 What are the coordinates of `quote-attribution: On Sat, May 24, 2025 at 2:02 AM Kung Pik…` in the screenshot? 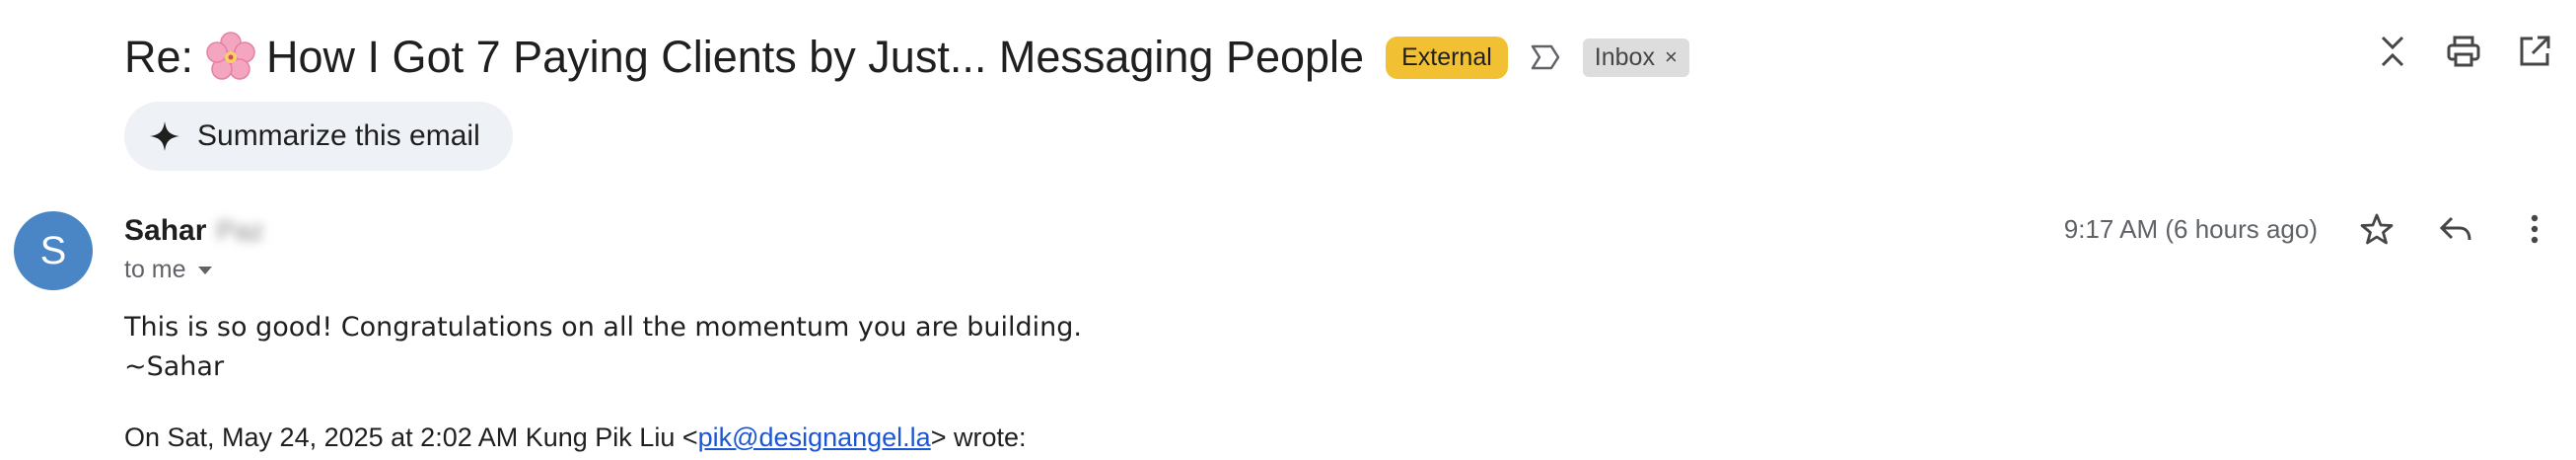 It's located at (575, 437).